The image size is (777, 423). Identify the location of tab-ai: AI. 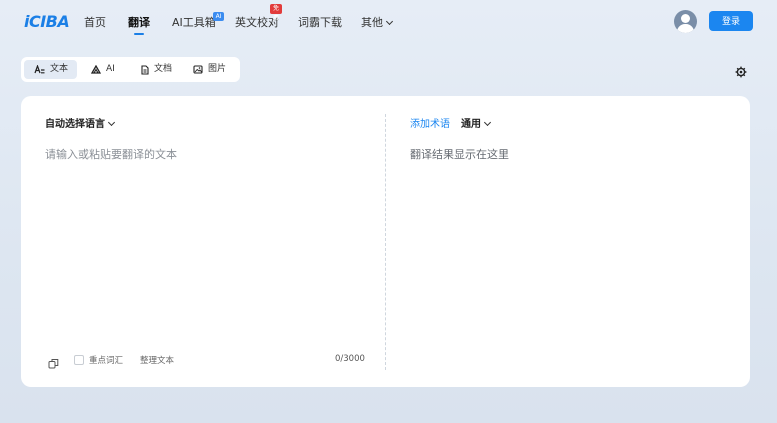
(111, 69).